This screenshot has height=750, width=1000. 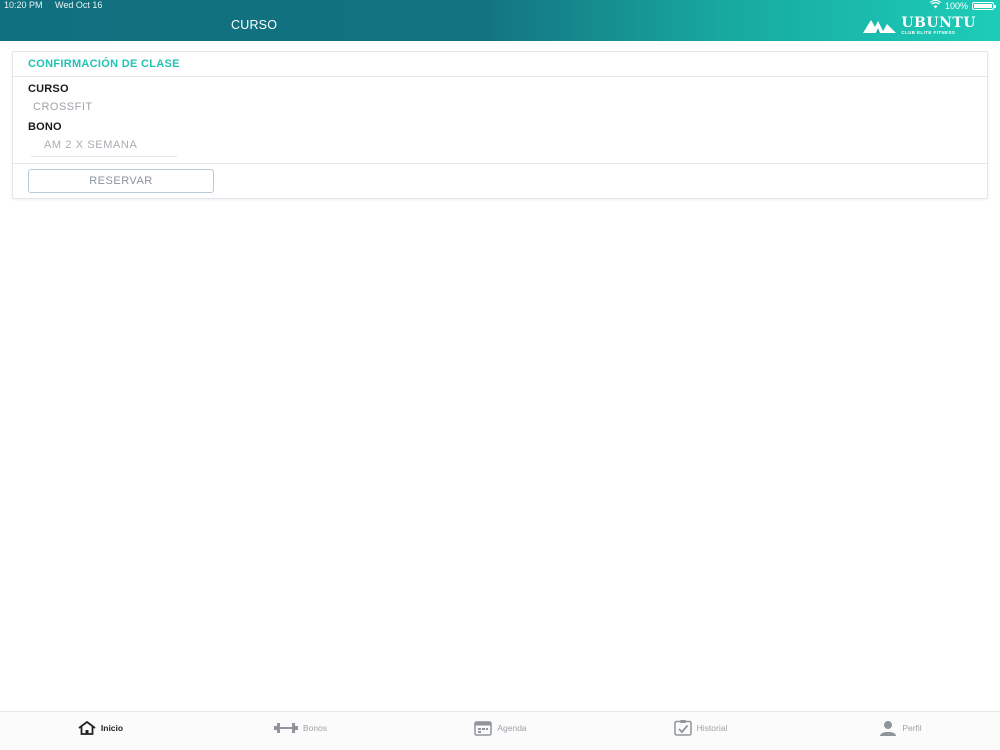 I want to click on tab-bonos: Bonos, so click(x=300, y=731).